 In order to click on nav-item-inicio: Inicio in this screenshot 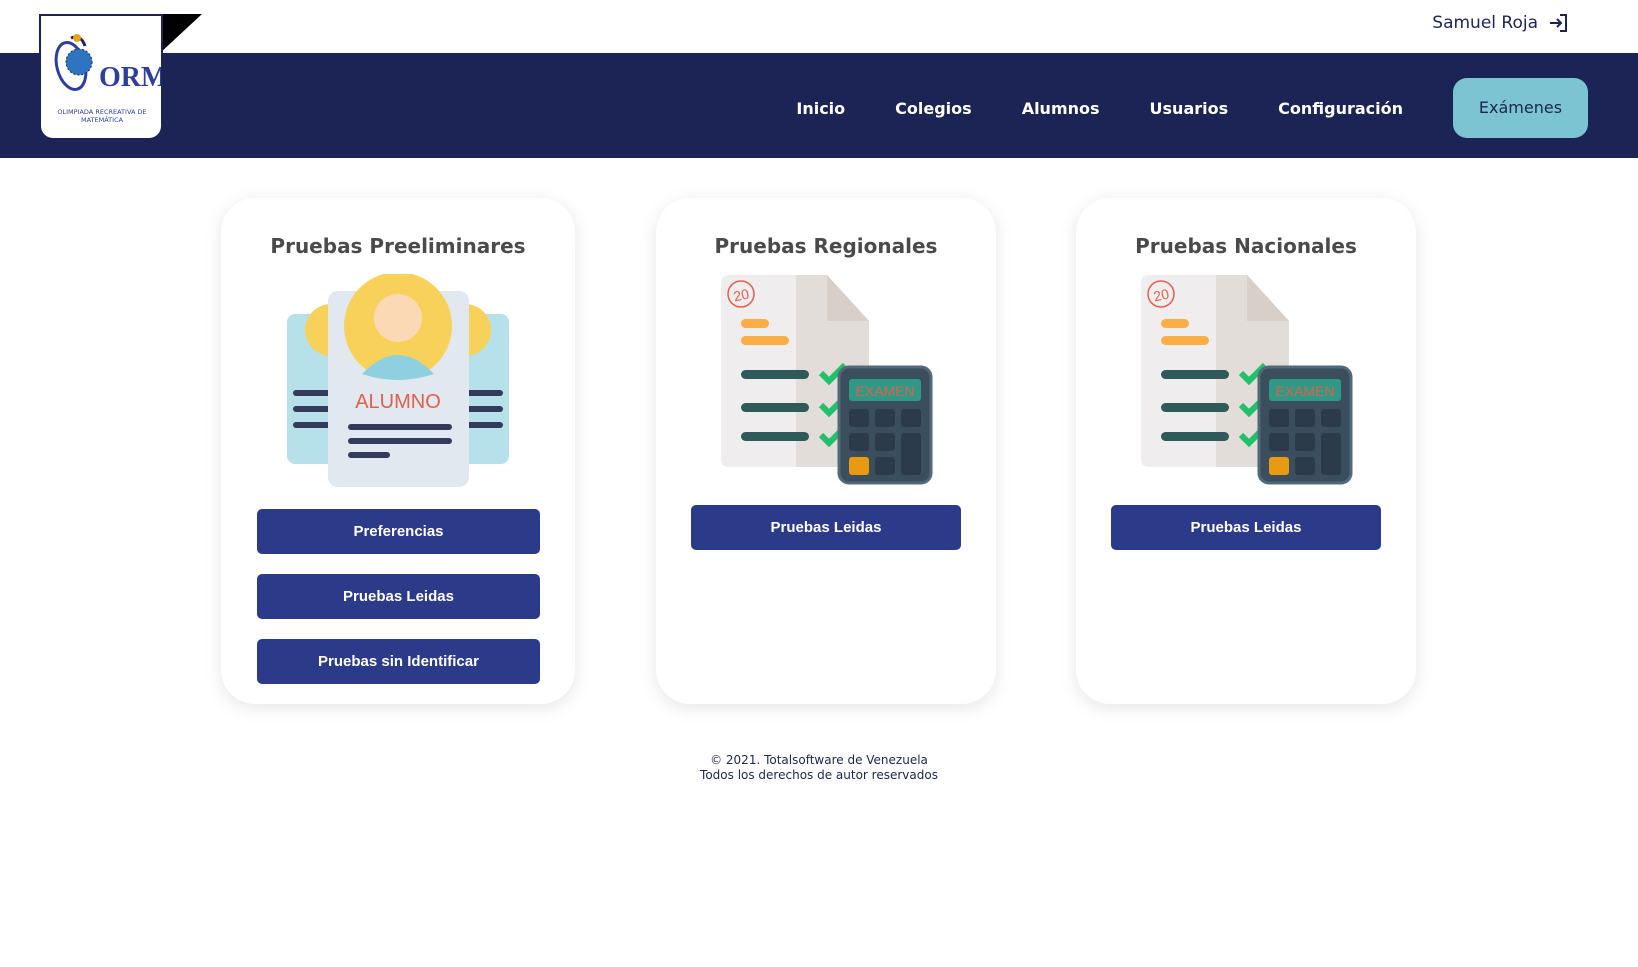, I will do `click(820, 108)`.